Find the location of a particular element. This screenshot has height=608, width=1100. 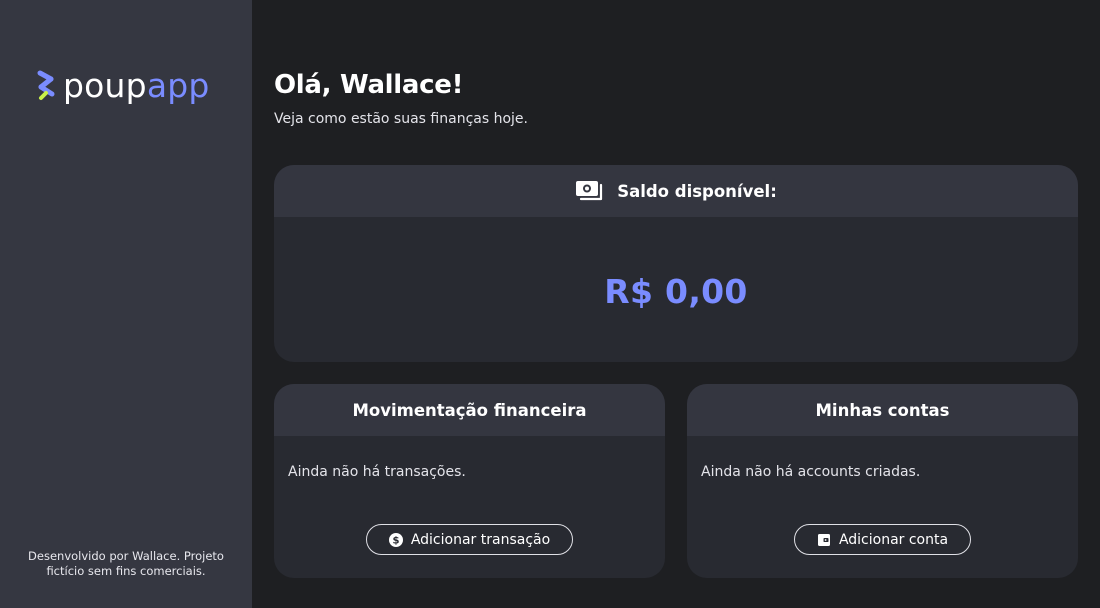

transactions-card-title: Movimentação financeira is located at coordinates (469, 410).